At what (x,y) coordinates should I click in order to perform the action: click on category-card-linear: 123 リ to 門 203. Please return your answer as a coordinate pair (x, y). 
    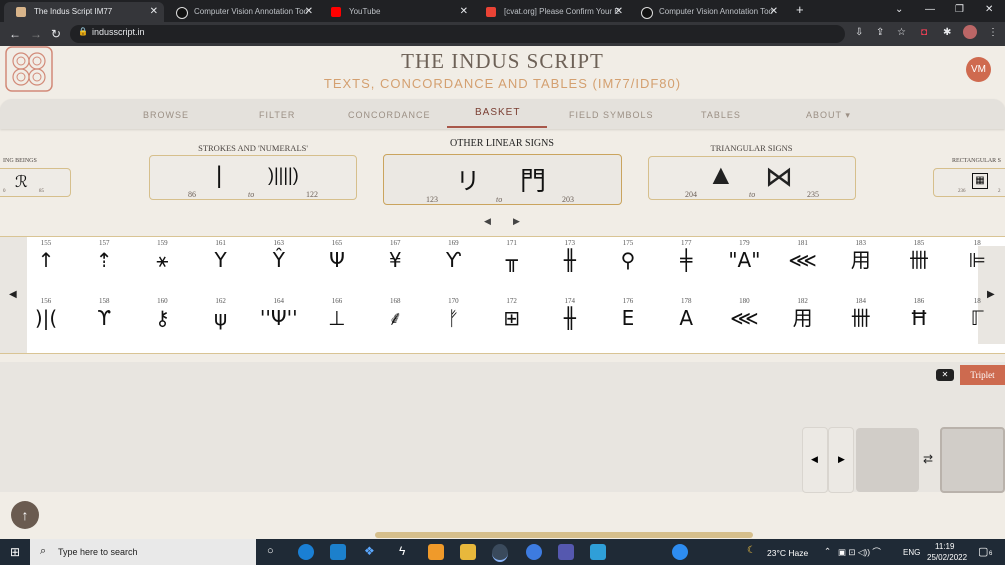
    Looking at the image, I should click on (502, 179).